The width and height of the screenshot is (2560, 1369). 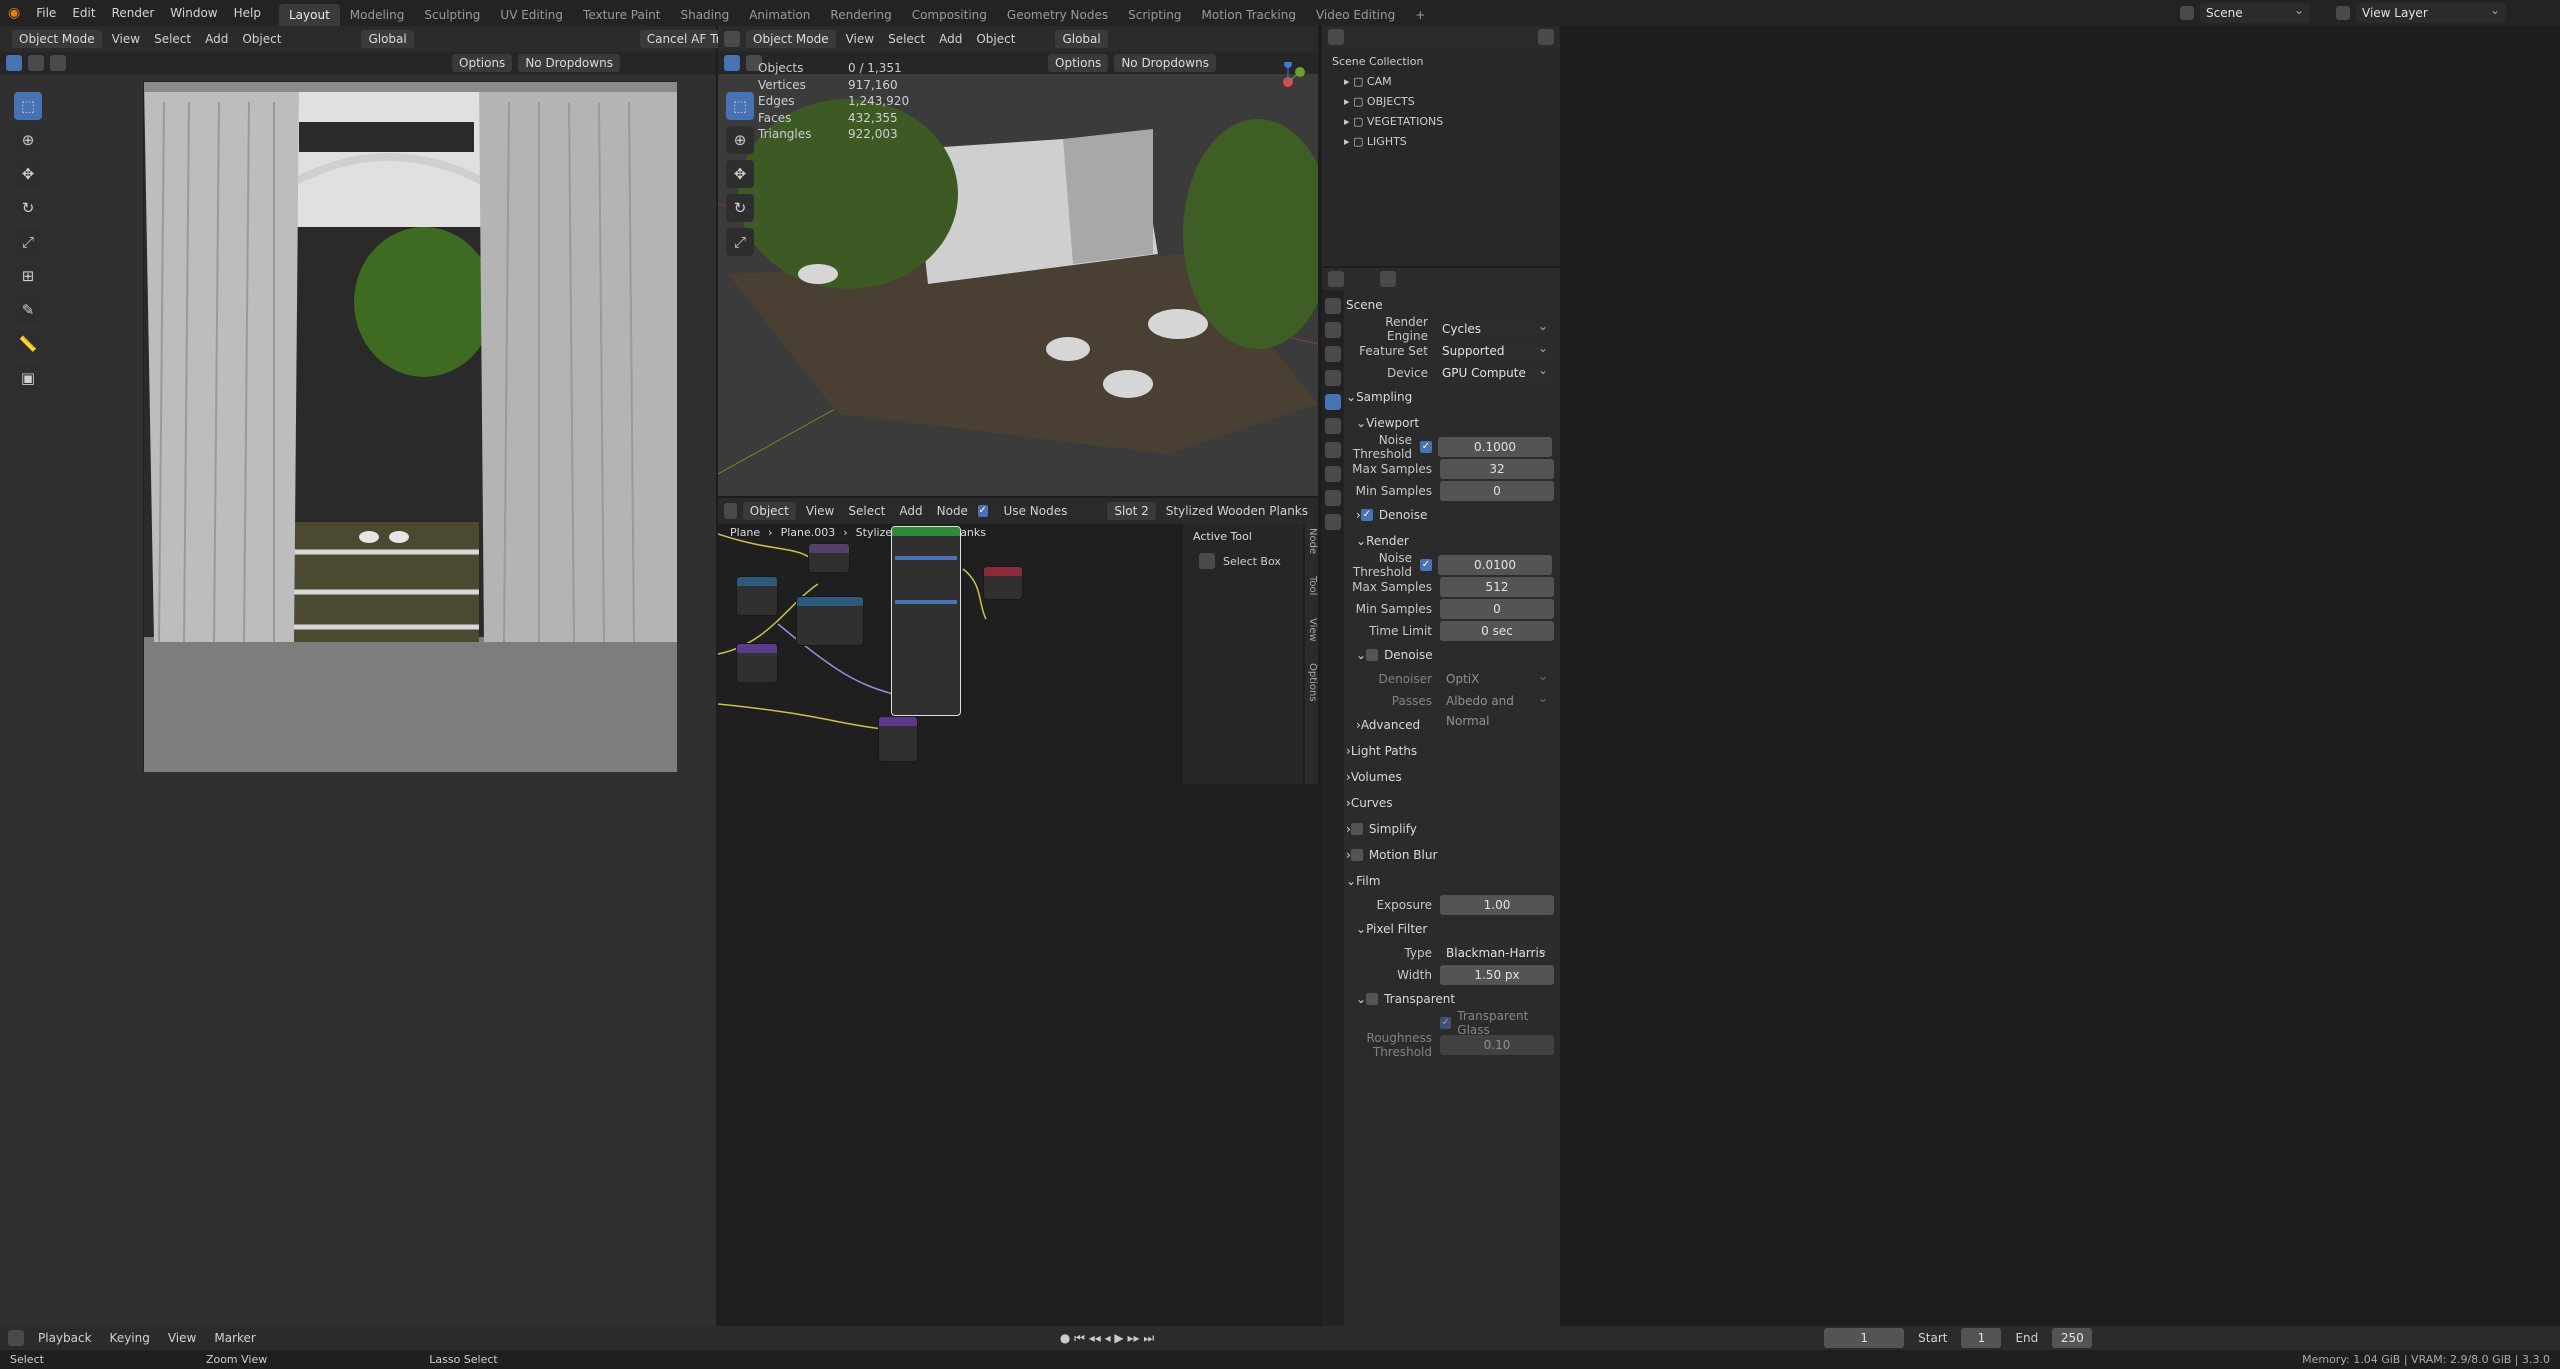 What do you see at coordinates (779, 15) in the screenshot?
I see `tab-animation: Animation` at bounding box center [779, 15].